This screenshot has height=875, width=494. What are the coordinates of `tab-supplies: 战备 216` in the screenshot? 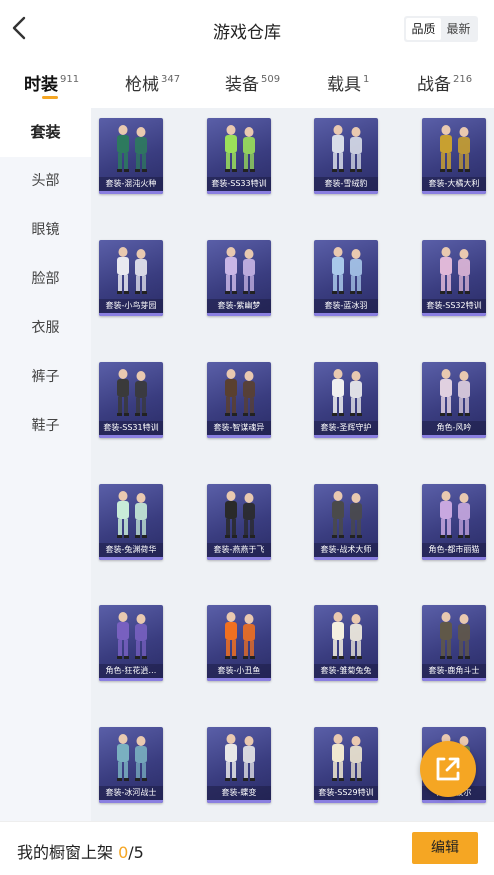 It's located at (444, 82).